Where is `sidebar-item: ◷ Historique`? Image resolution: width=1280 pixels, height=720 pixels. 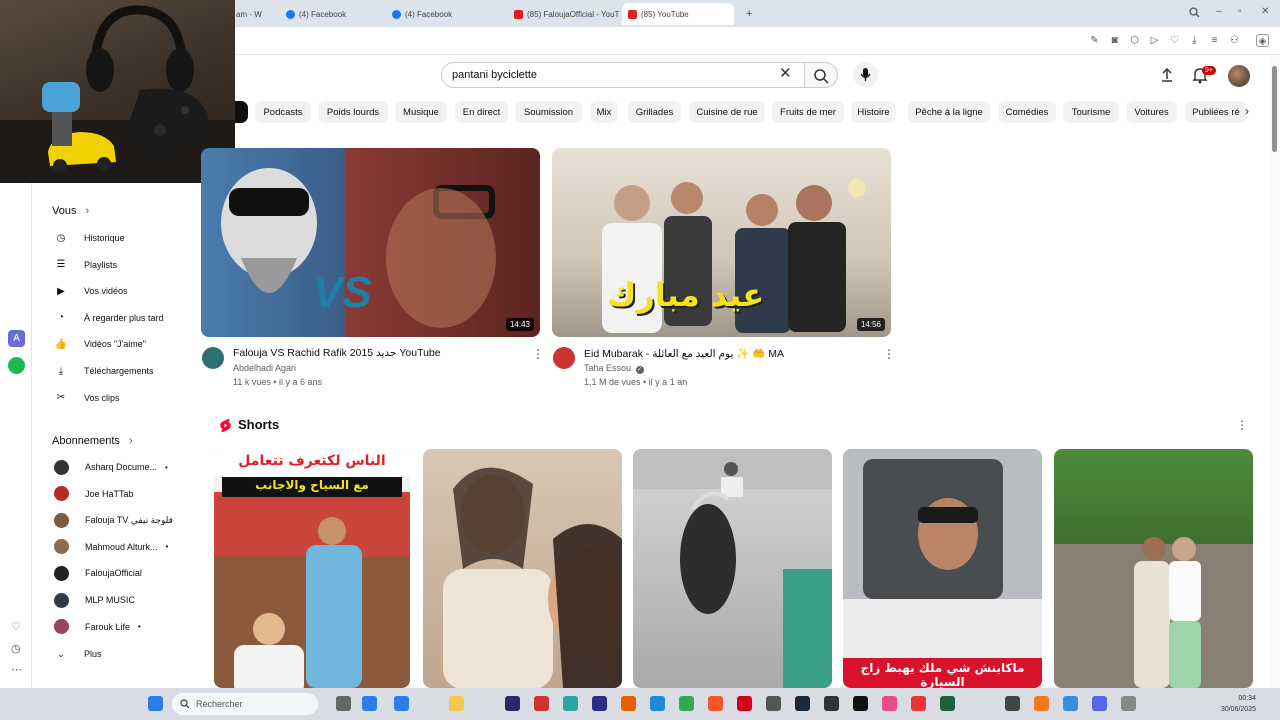
sidebar-item: ◷ Historique is located at coordinates (89, 238).